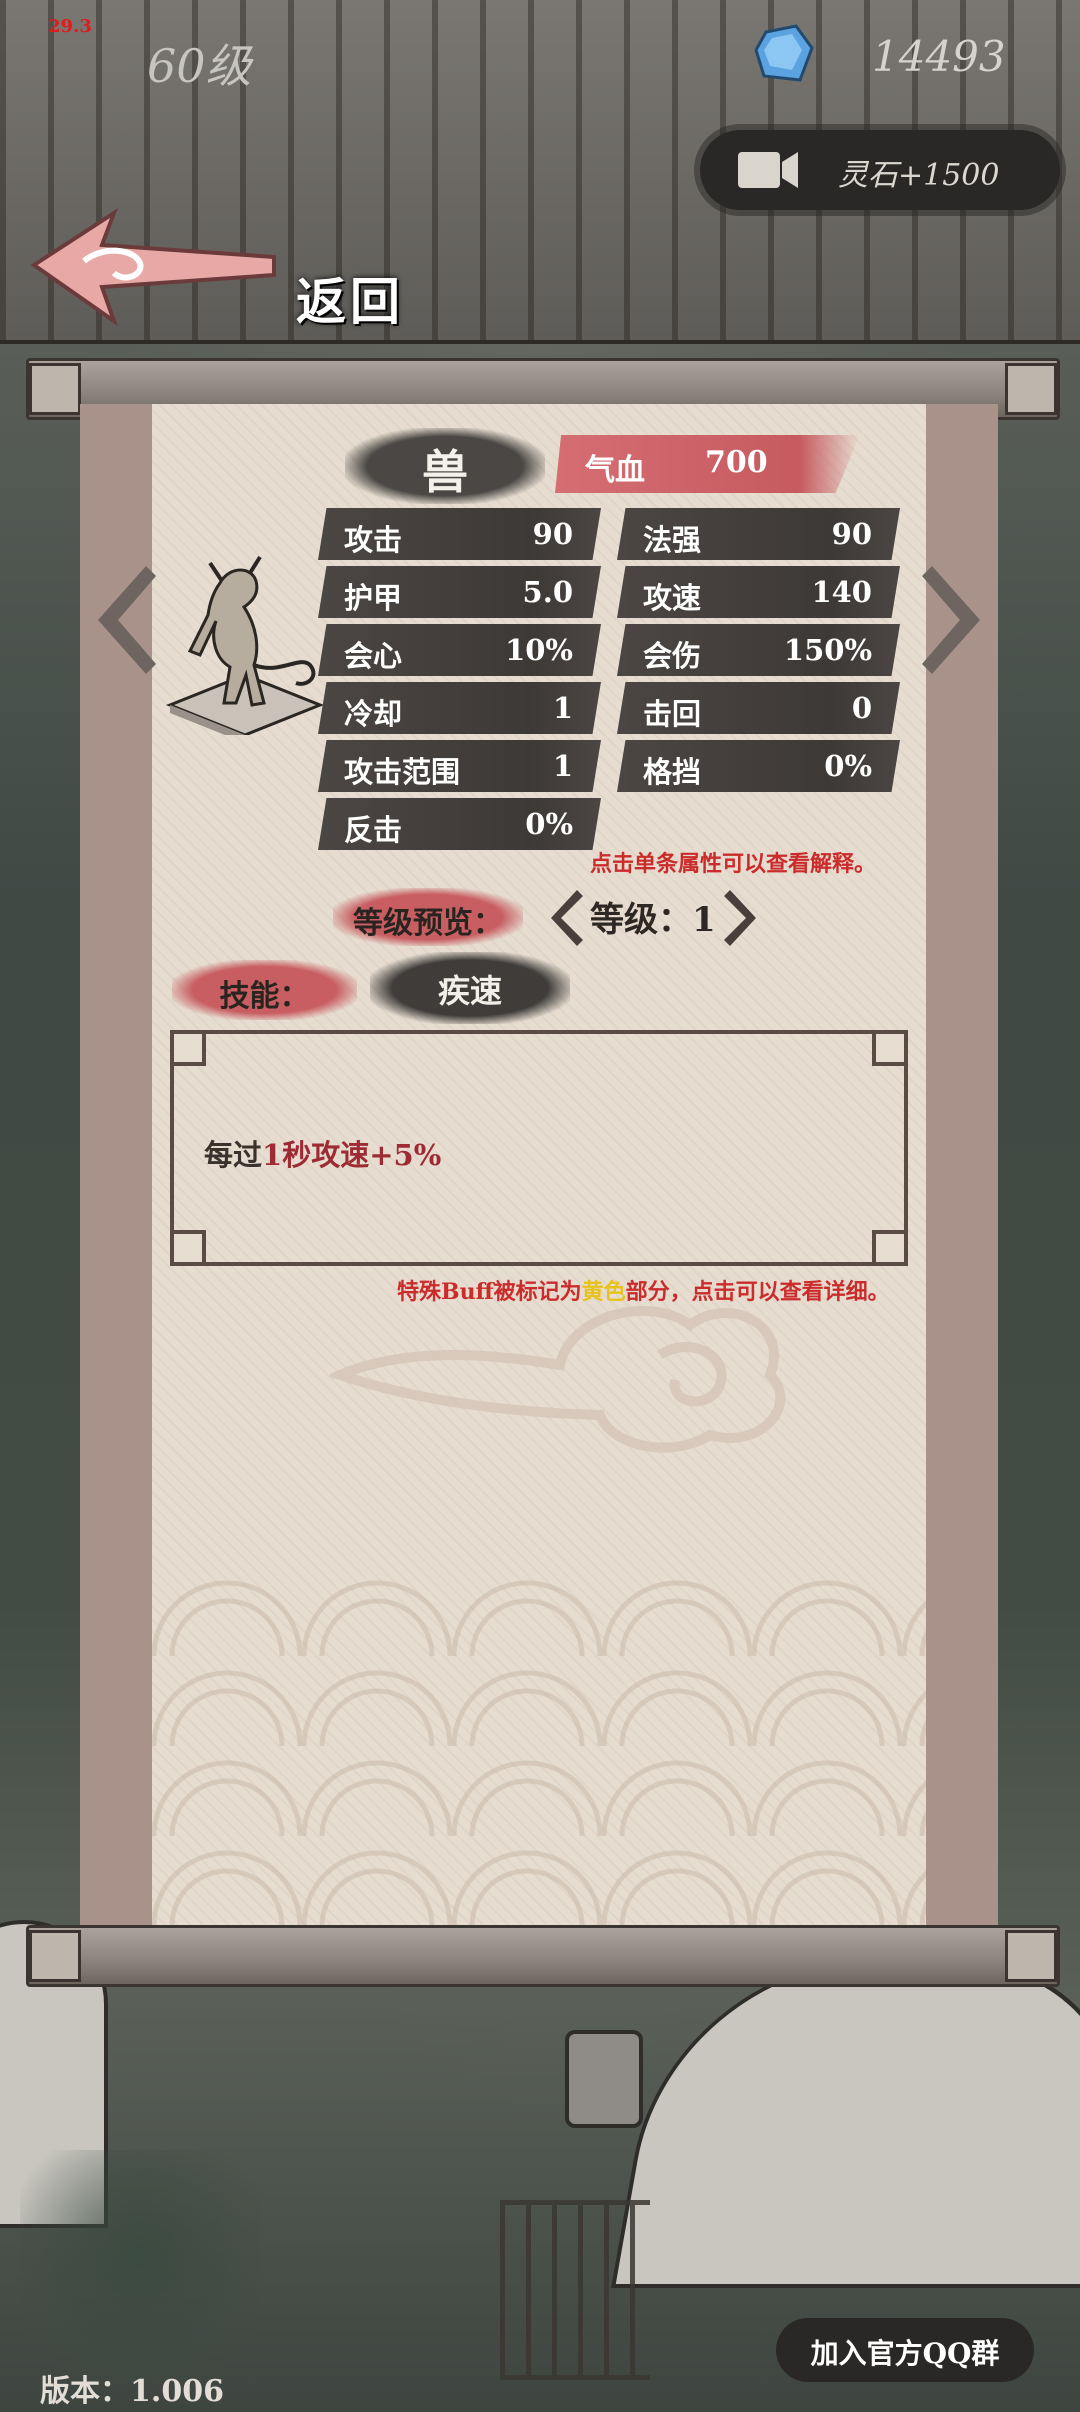  What do you see at coordinates (604, 2079) in the screenshot?
I see `barrel` at bounding box center [604, 2079].